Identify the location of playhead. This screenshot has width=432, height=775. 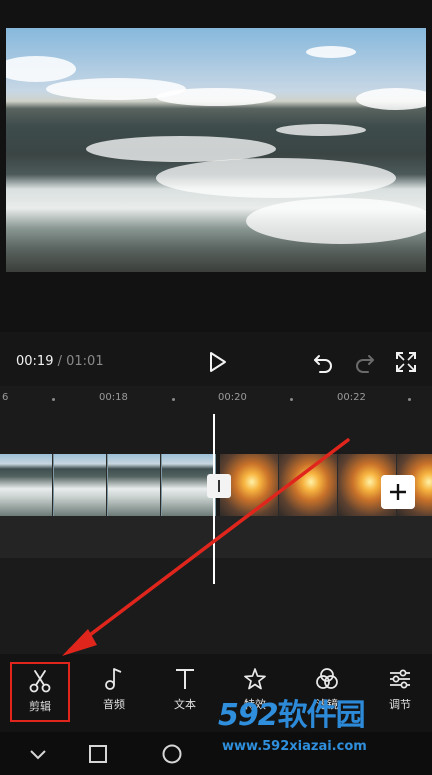
(214, 499).